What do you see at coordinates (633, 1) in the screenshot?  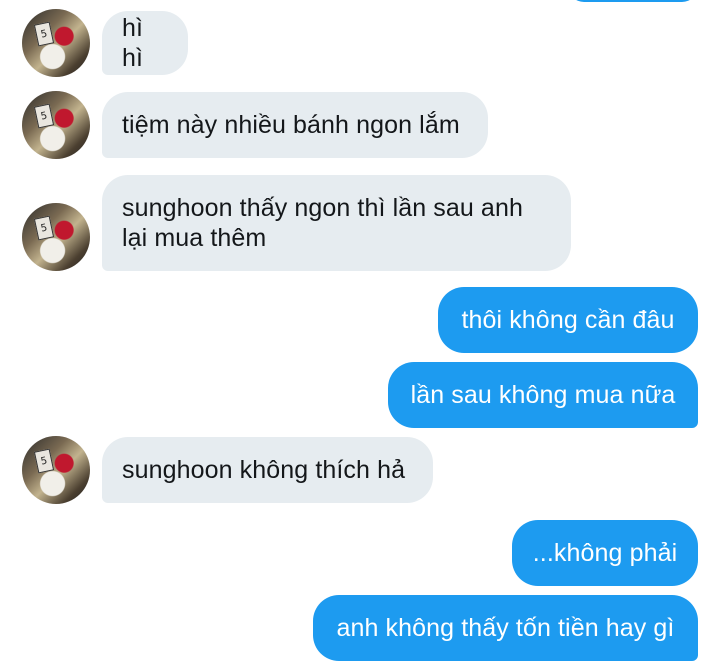 I see `previous-outgoing-message-bubble` at bounding box center [633, 1].